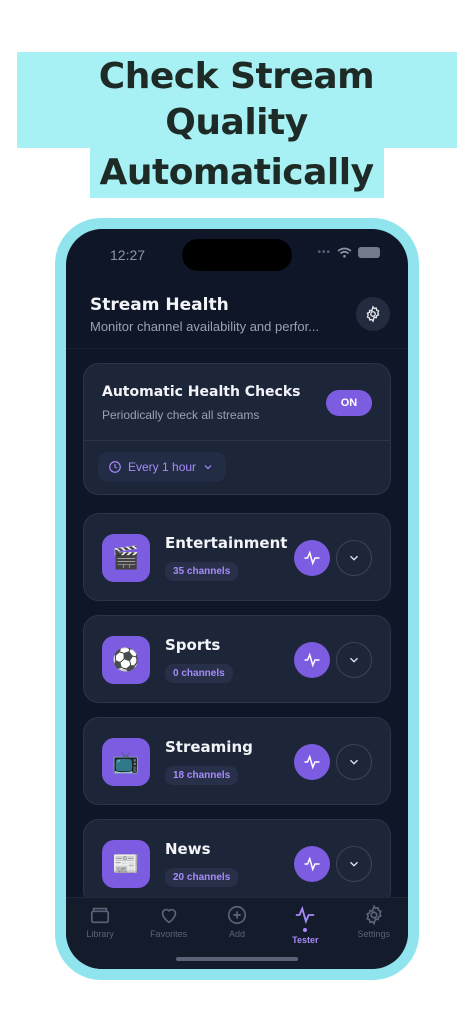 The height and width of the screenshot is (1024, 473). I want to click on tab-label: Settings, so click(374, 934).